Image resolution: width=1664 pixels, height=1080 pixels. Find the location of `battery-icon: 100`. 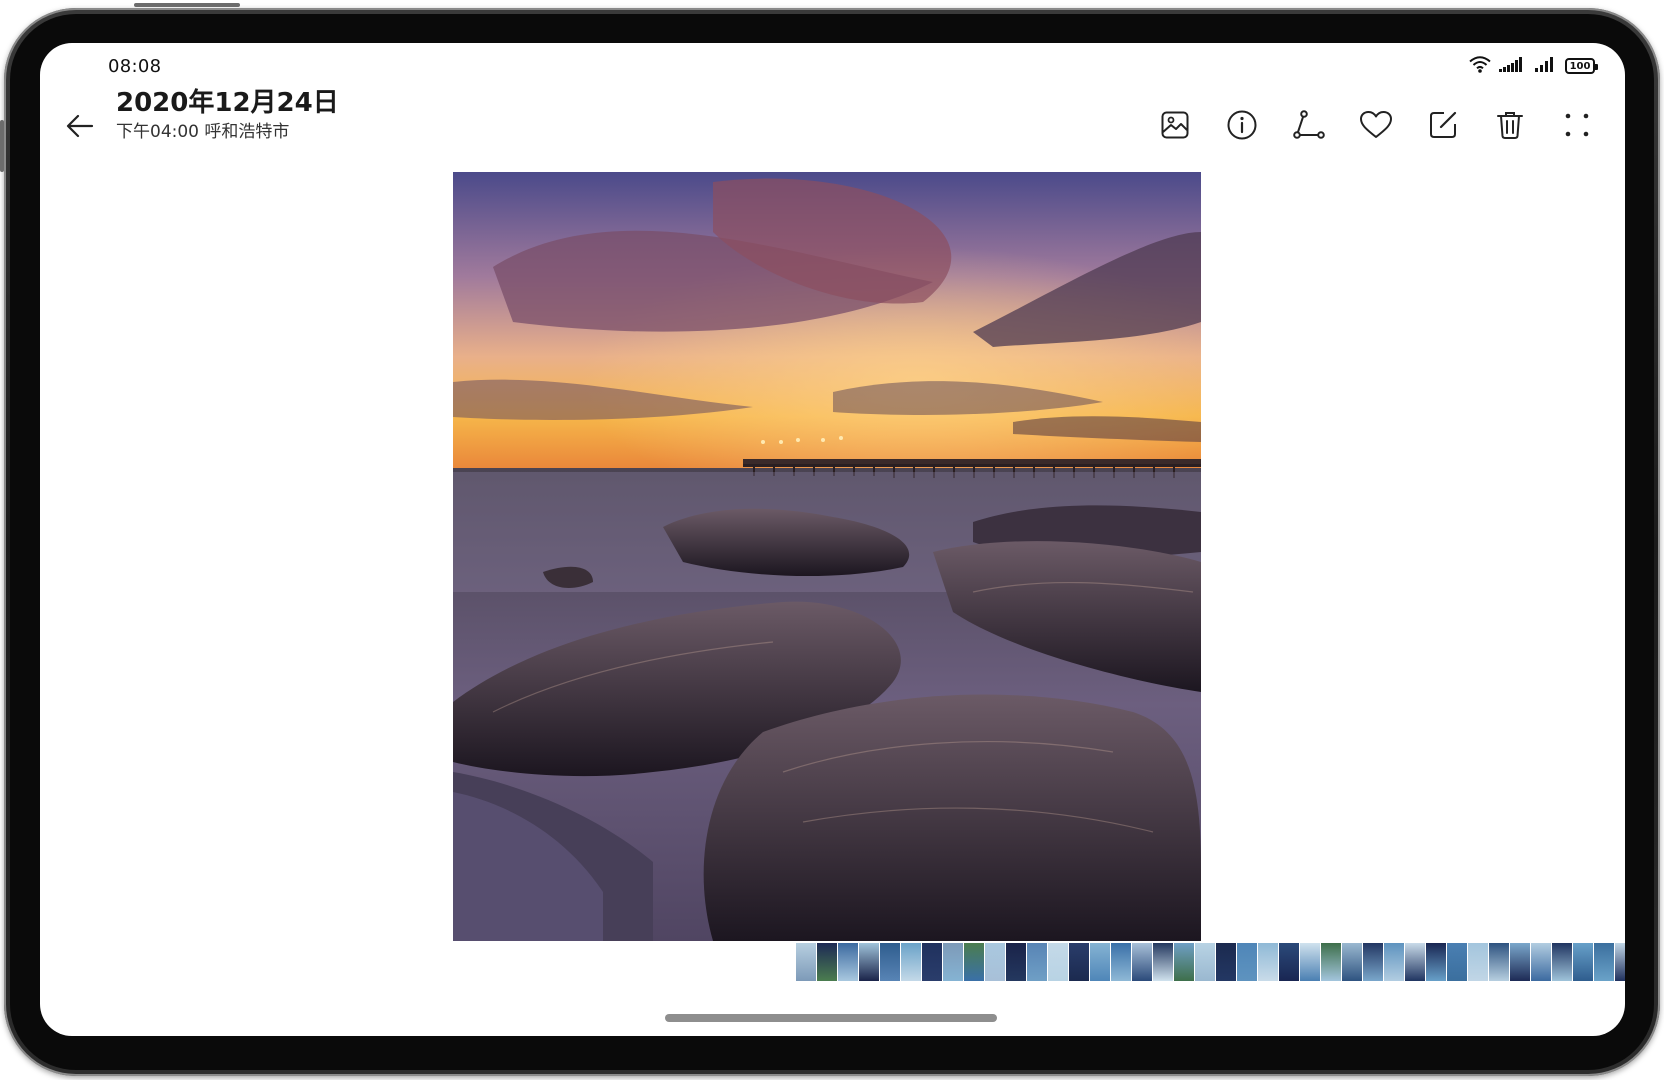

battery-icon: 100 is located at coordinates (1581, 66).